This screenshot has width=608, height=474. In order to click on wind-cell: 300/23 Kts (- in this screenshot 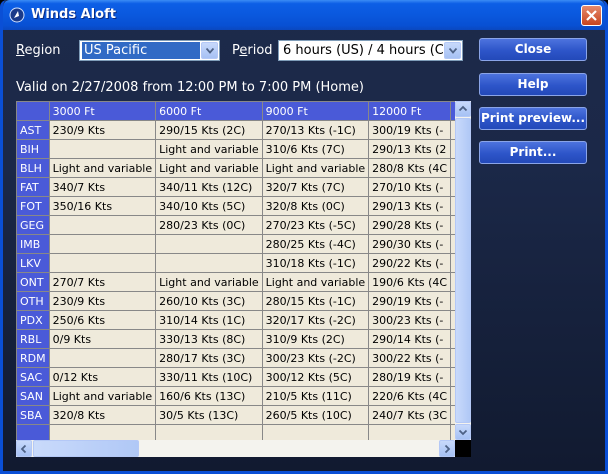, I will do `click(410, 320)`.